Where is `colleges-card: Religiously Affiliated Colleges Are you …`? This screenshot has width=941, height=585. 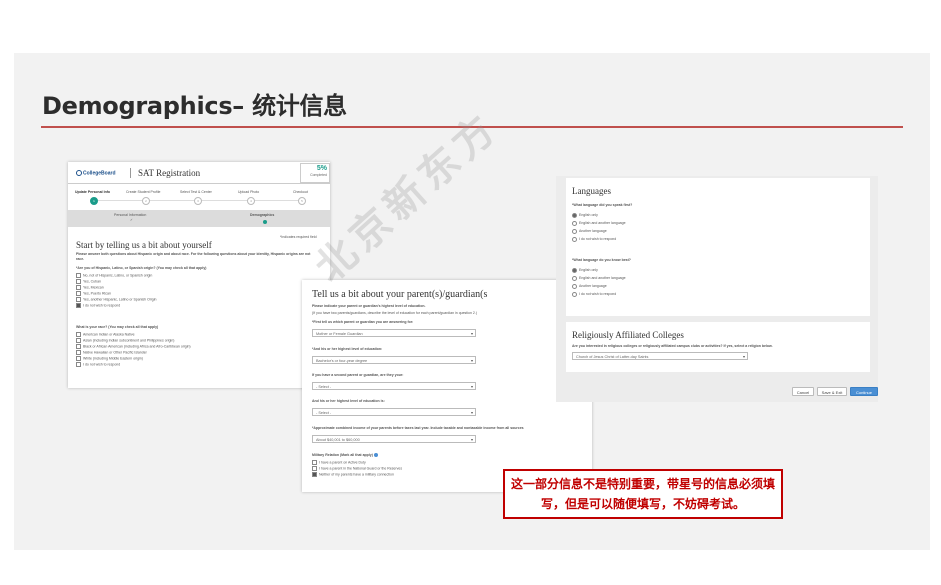 colleges-card: Religiously Affiliated Colleges Are you … is located at coordinates (718, 347).